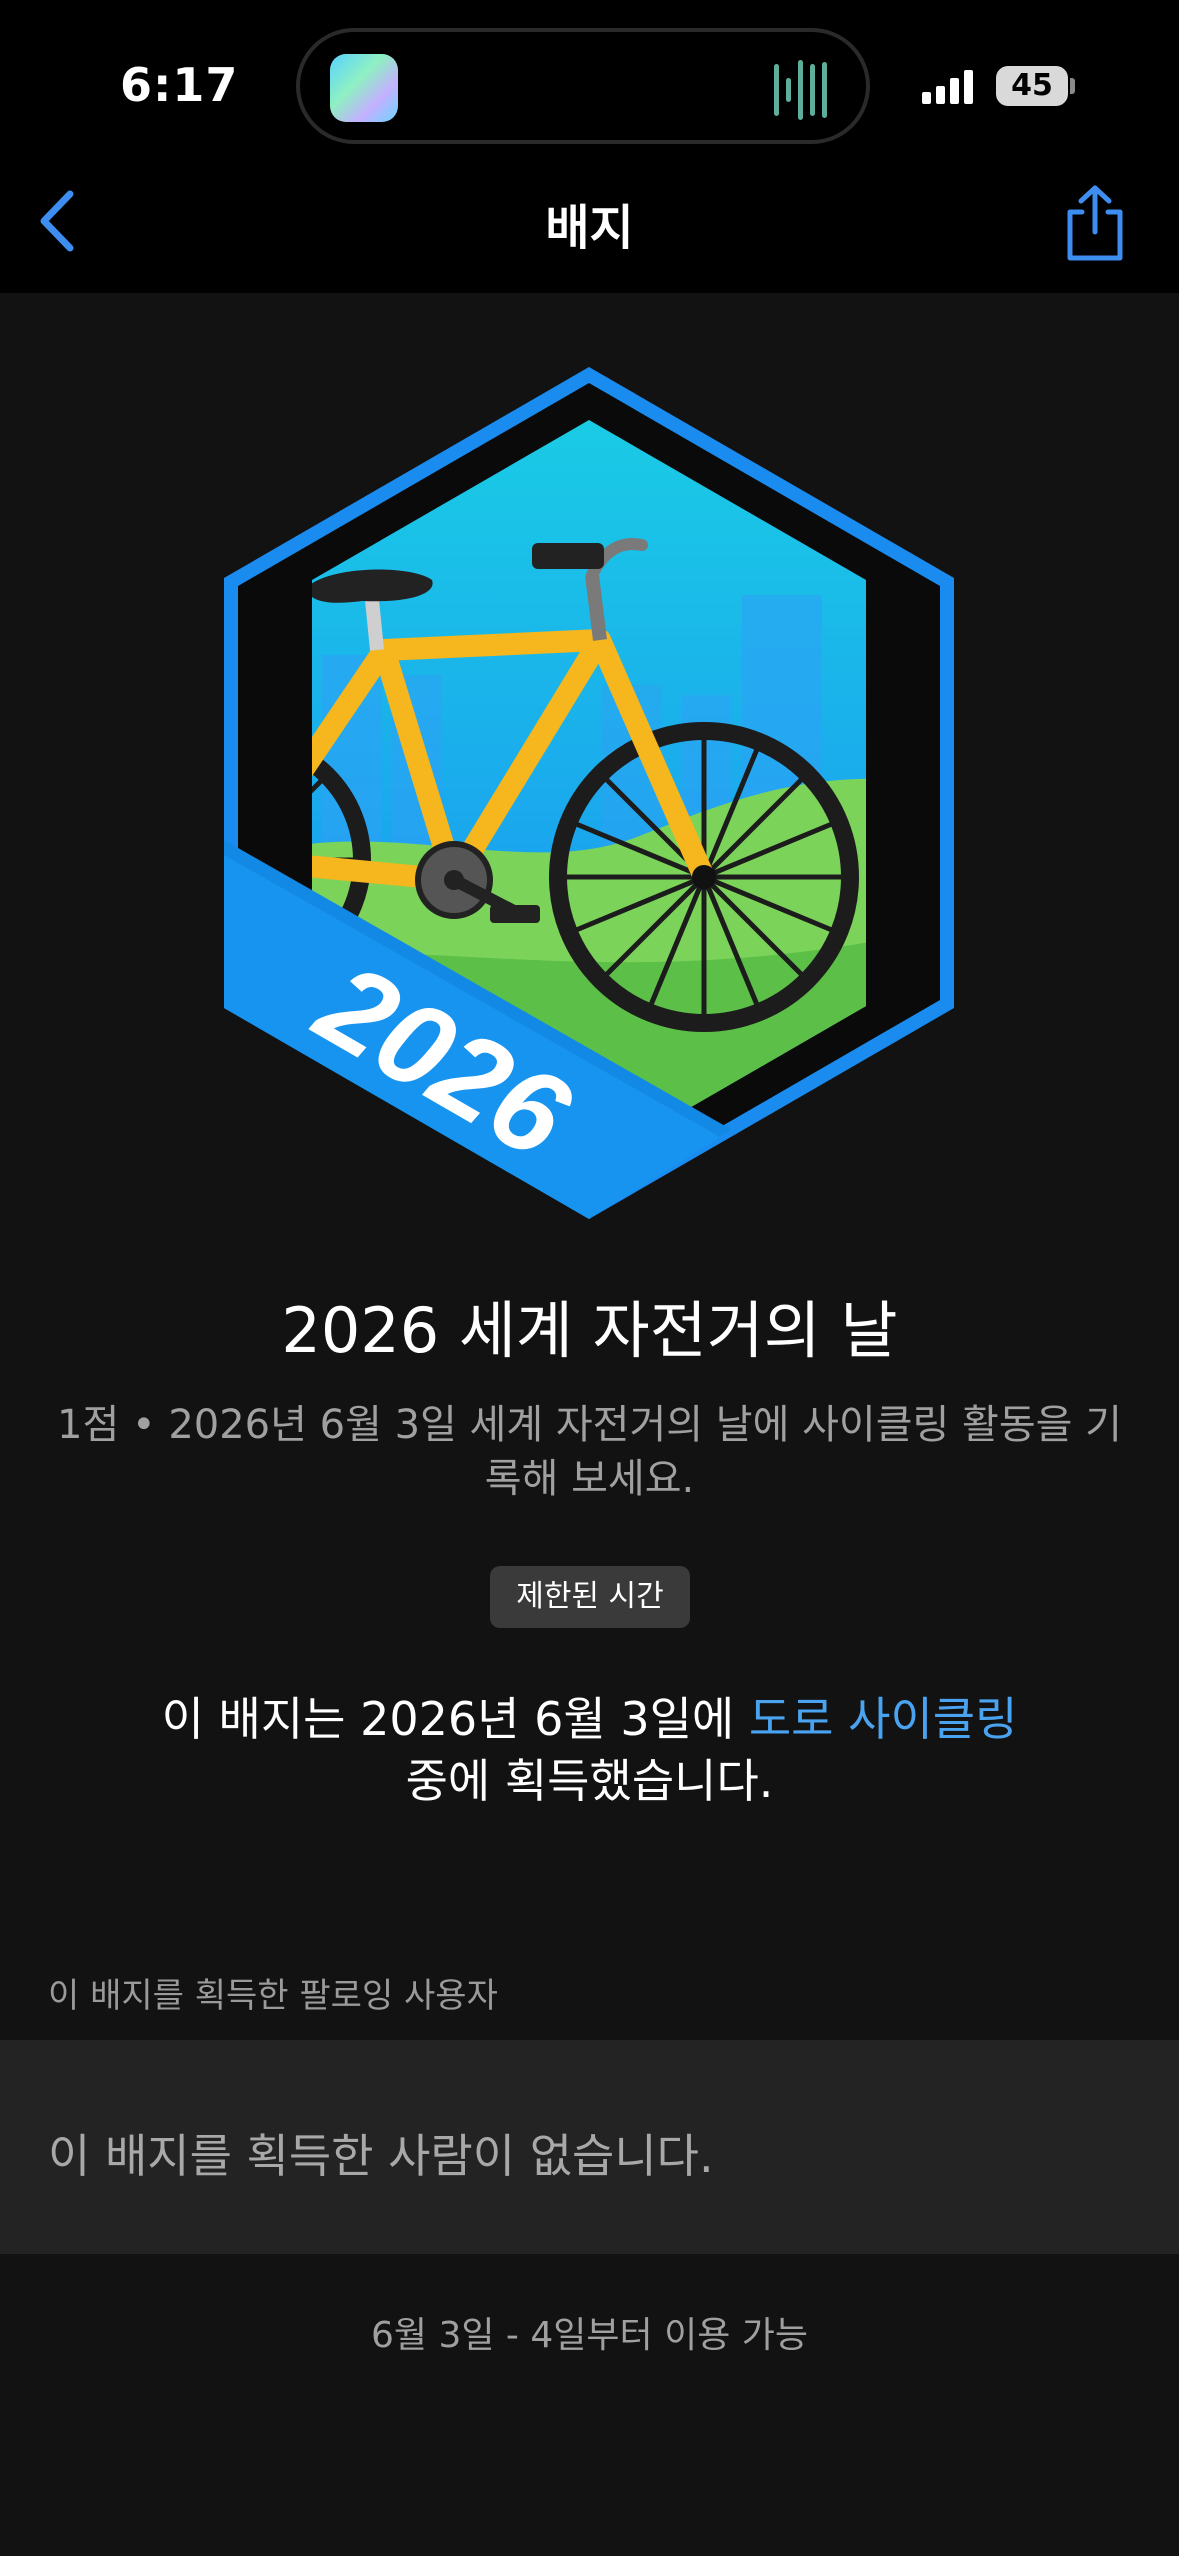  What do you see at coordinates (583, 86) in the screenshot?
I see `dynamic-island` at bounding box center [583, 86].